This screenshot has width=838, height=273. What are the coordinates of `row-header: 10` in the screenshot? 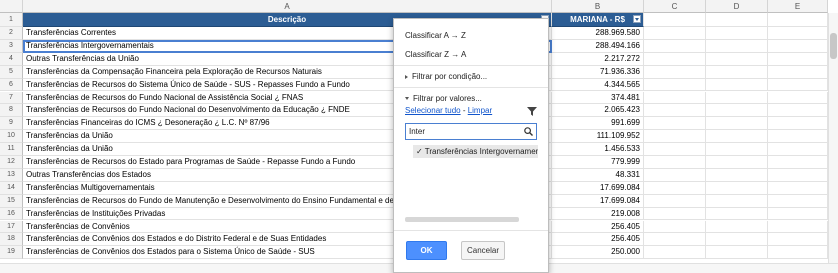 It's located at (11, 137).